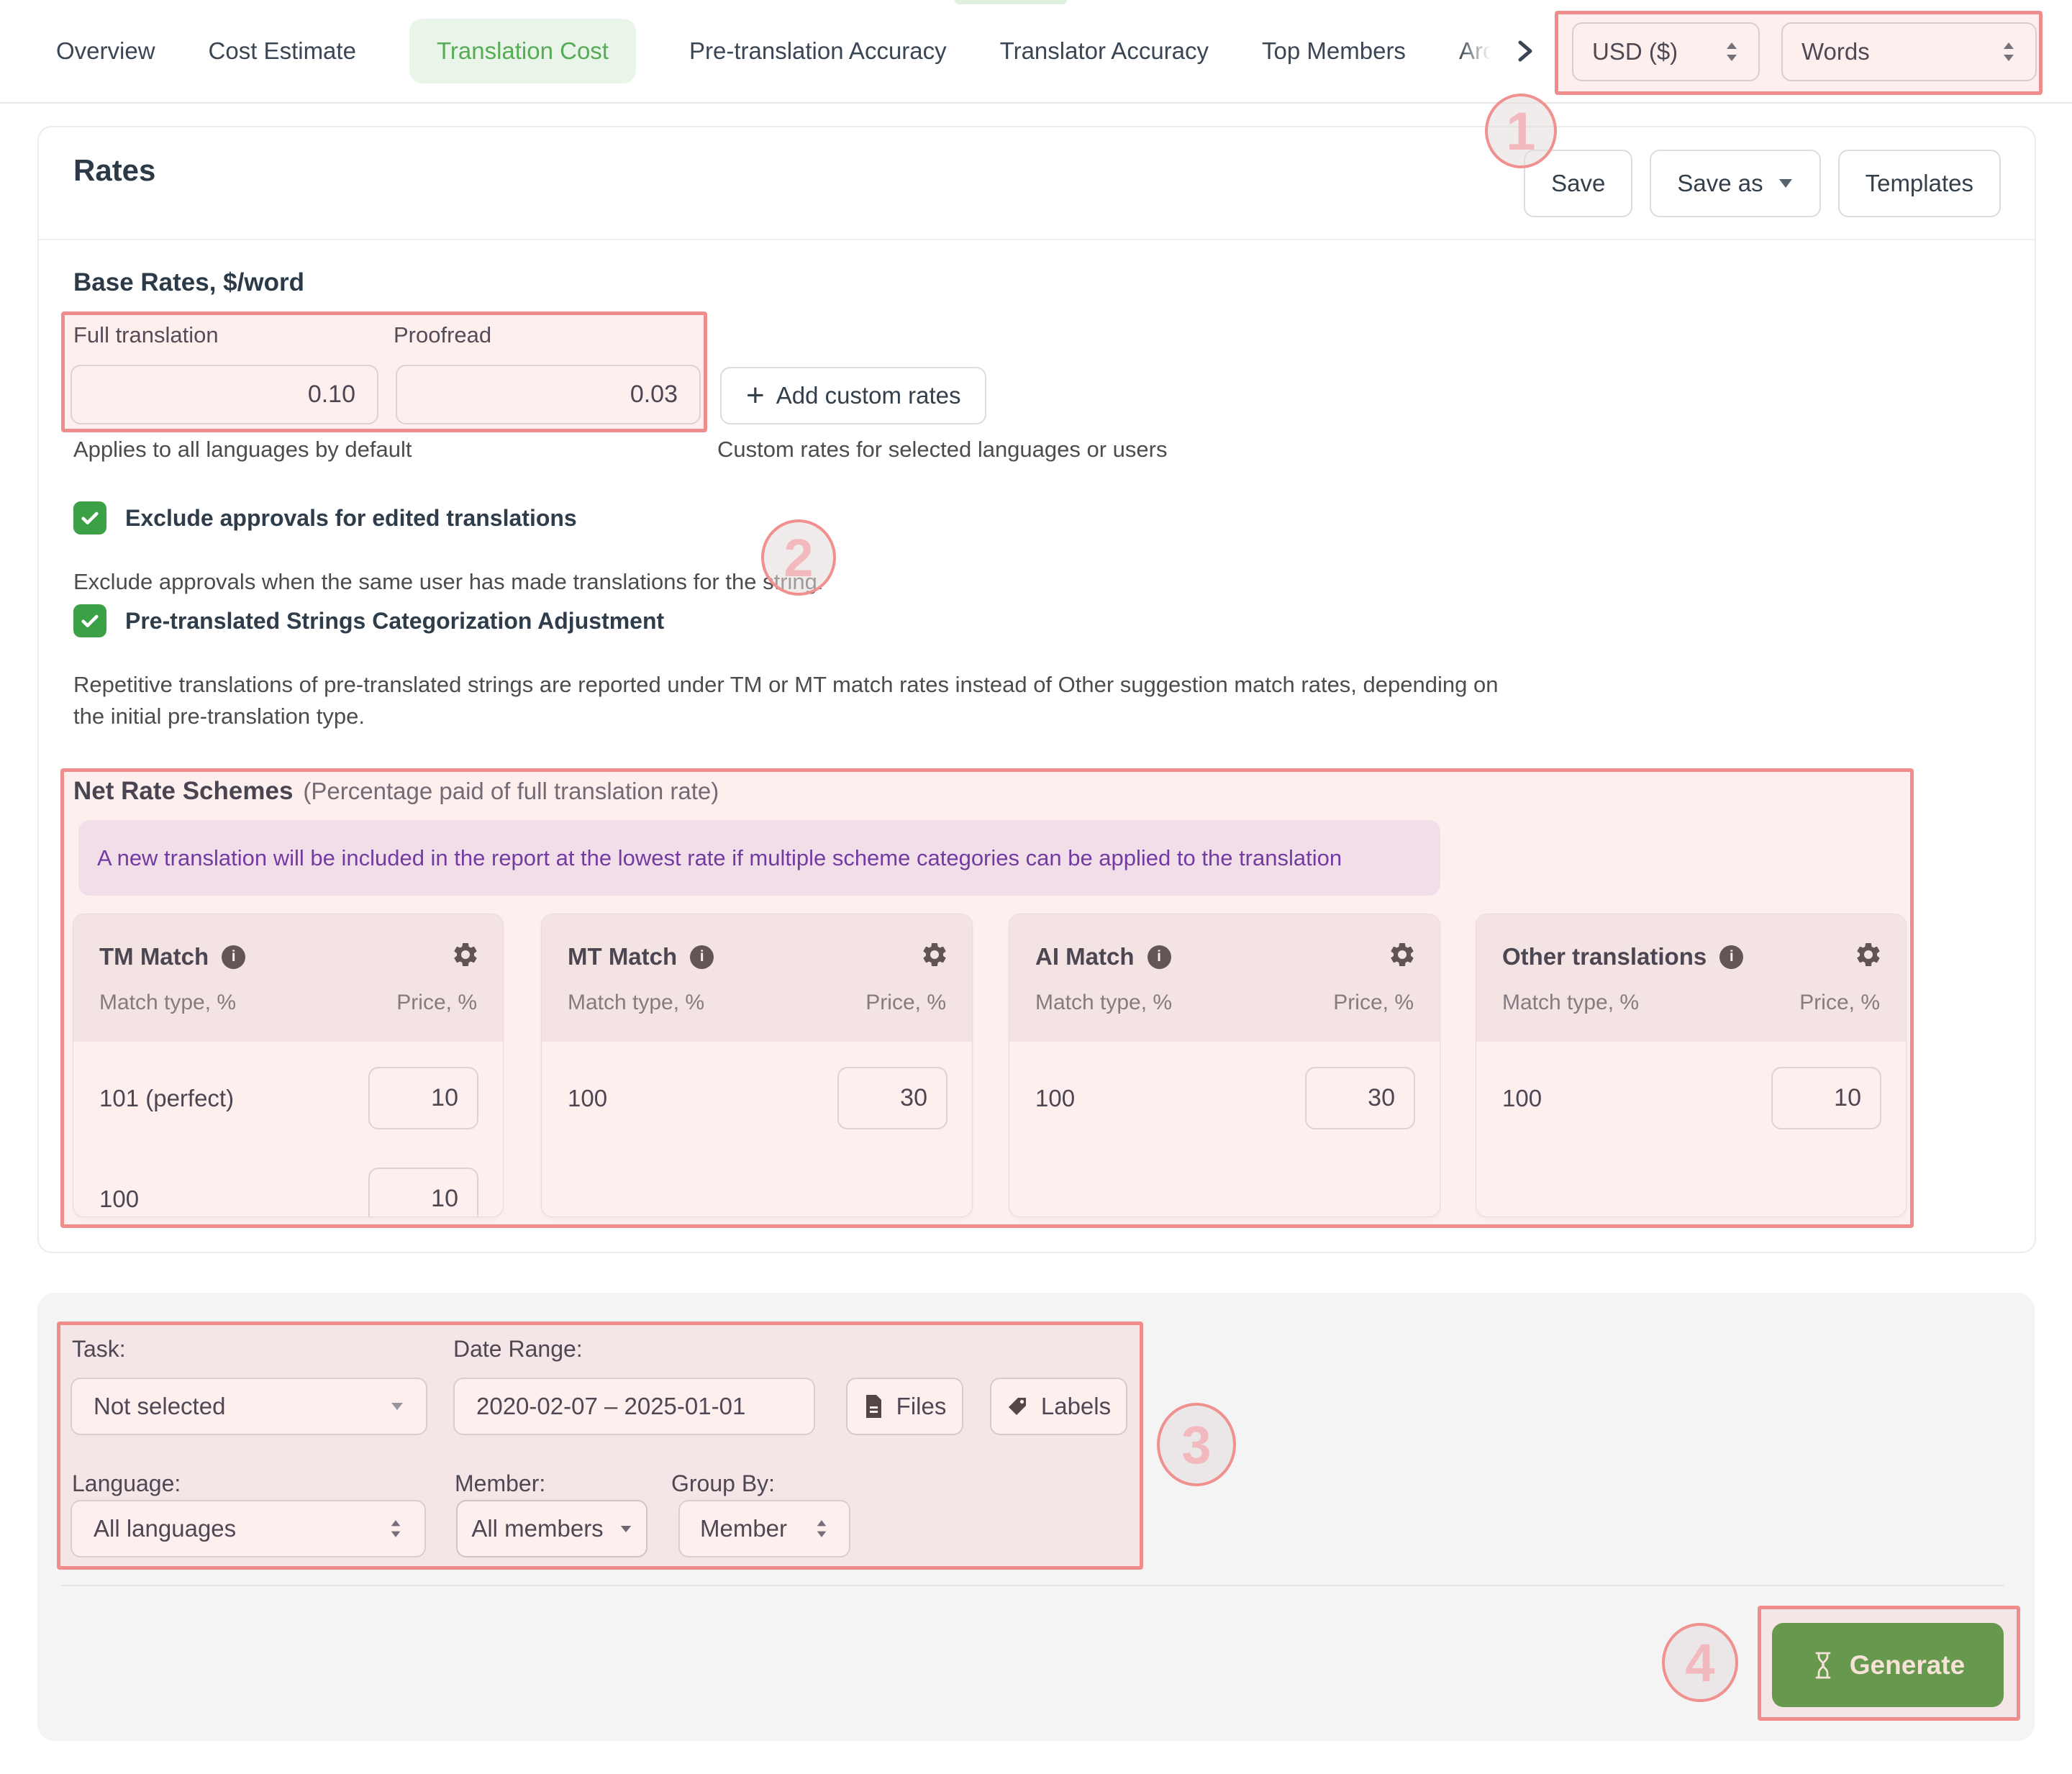 This screenshot has height=1774, width=2072. I want to click on other-translations-title: Other translations, so click(1605, 956).